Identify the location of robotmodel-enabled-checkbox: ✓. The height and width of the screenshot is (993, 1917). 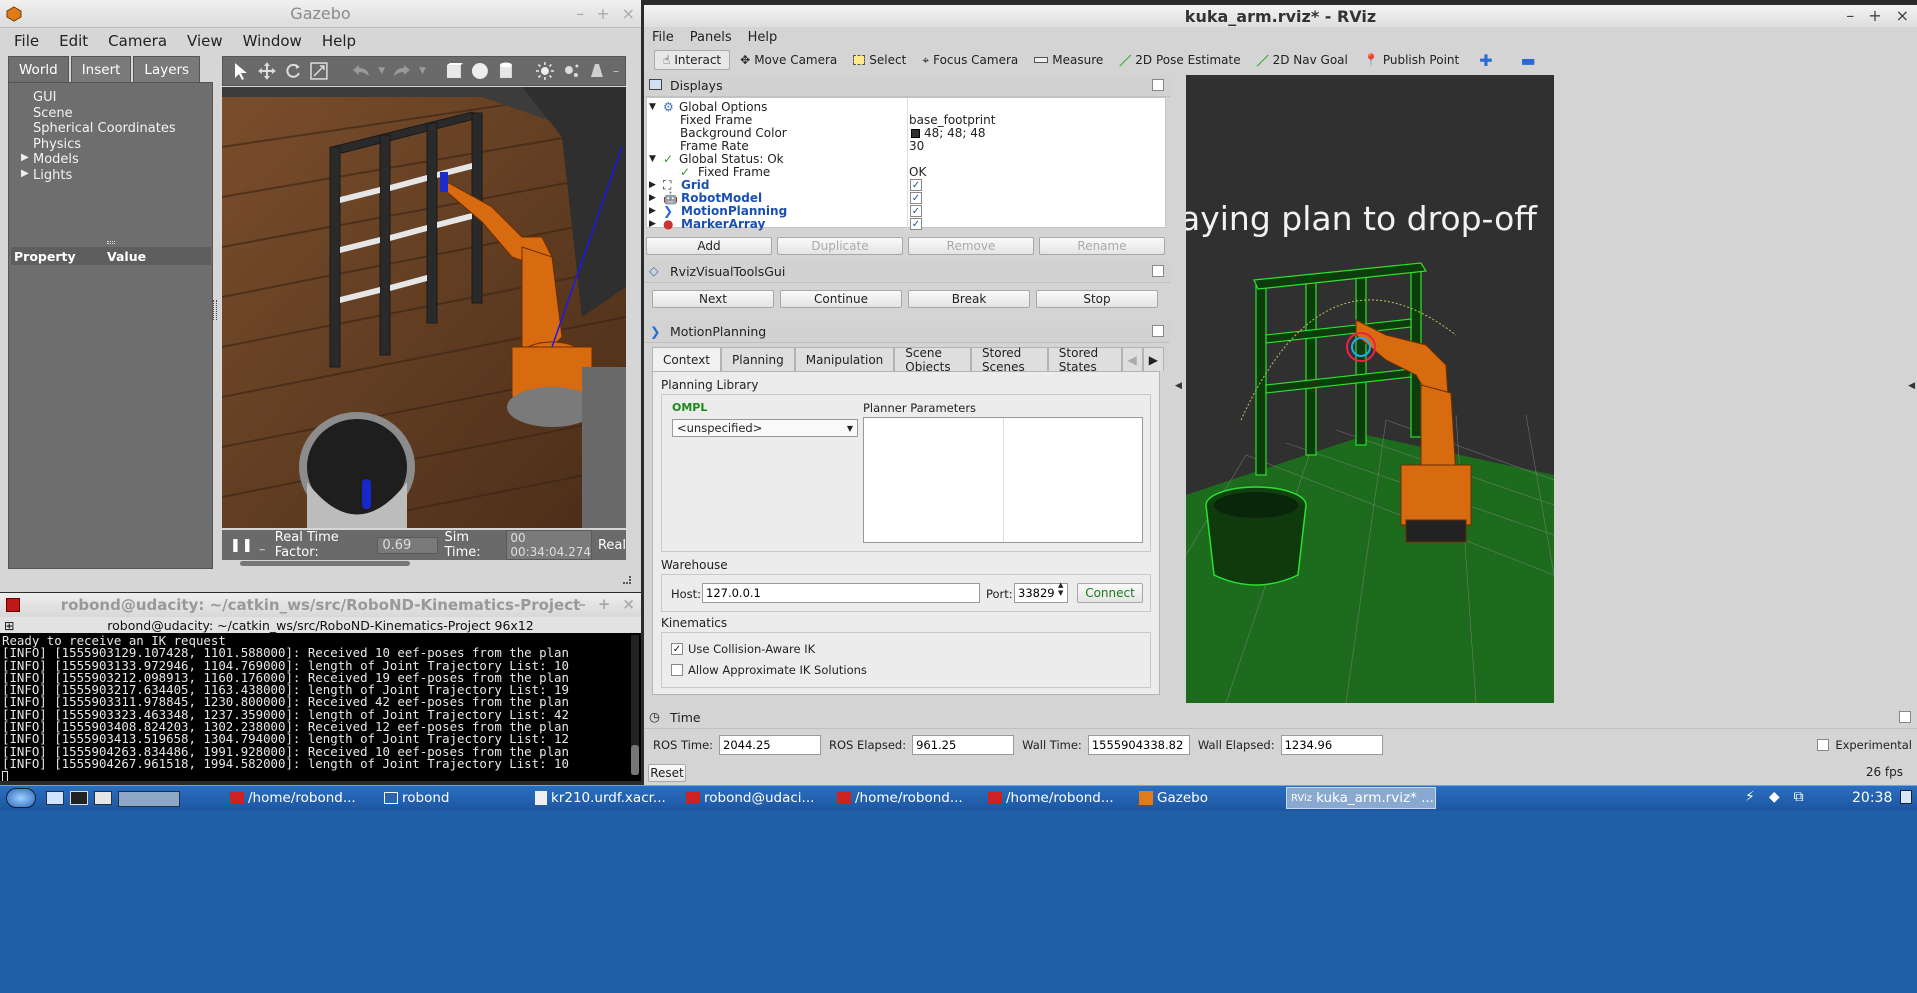
(916, 198).